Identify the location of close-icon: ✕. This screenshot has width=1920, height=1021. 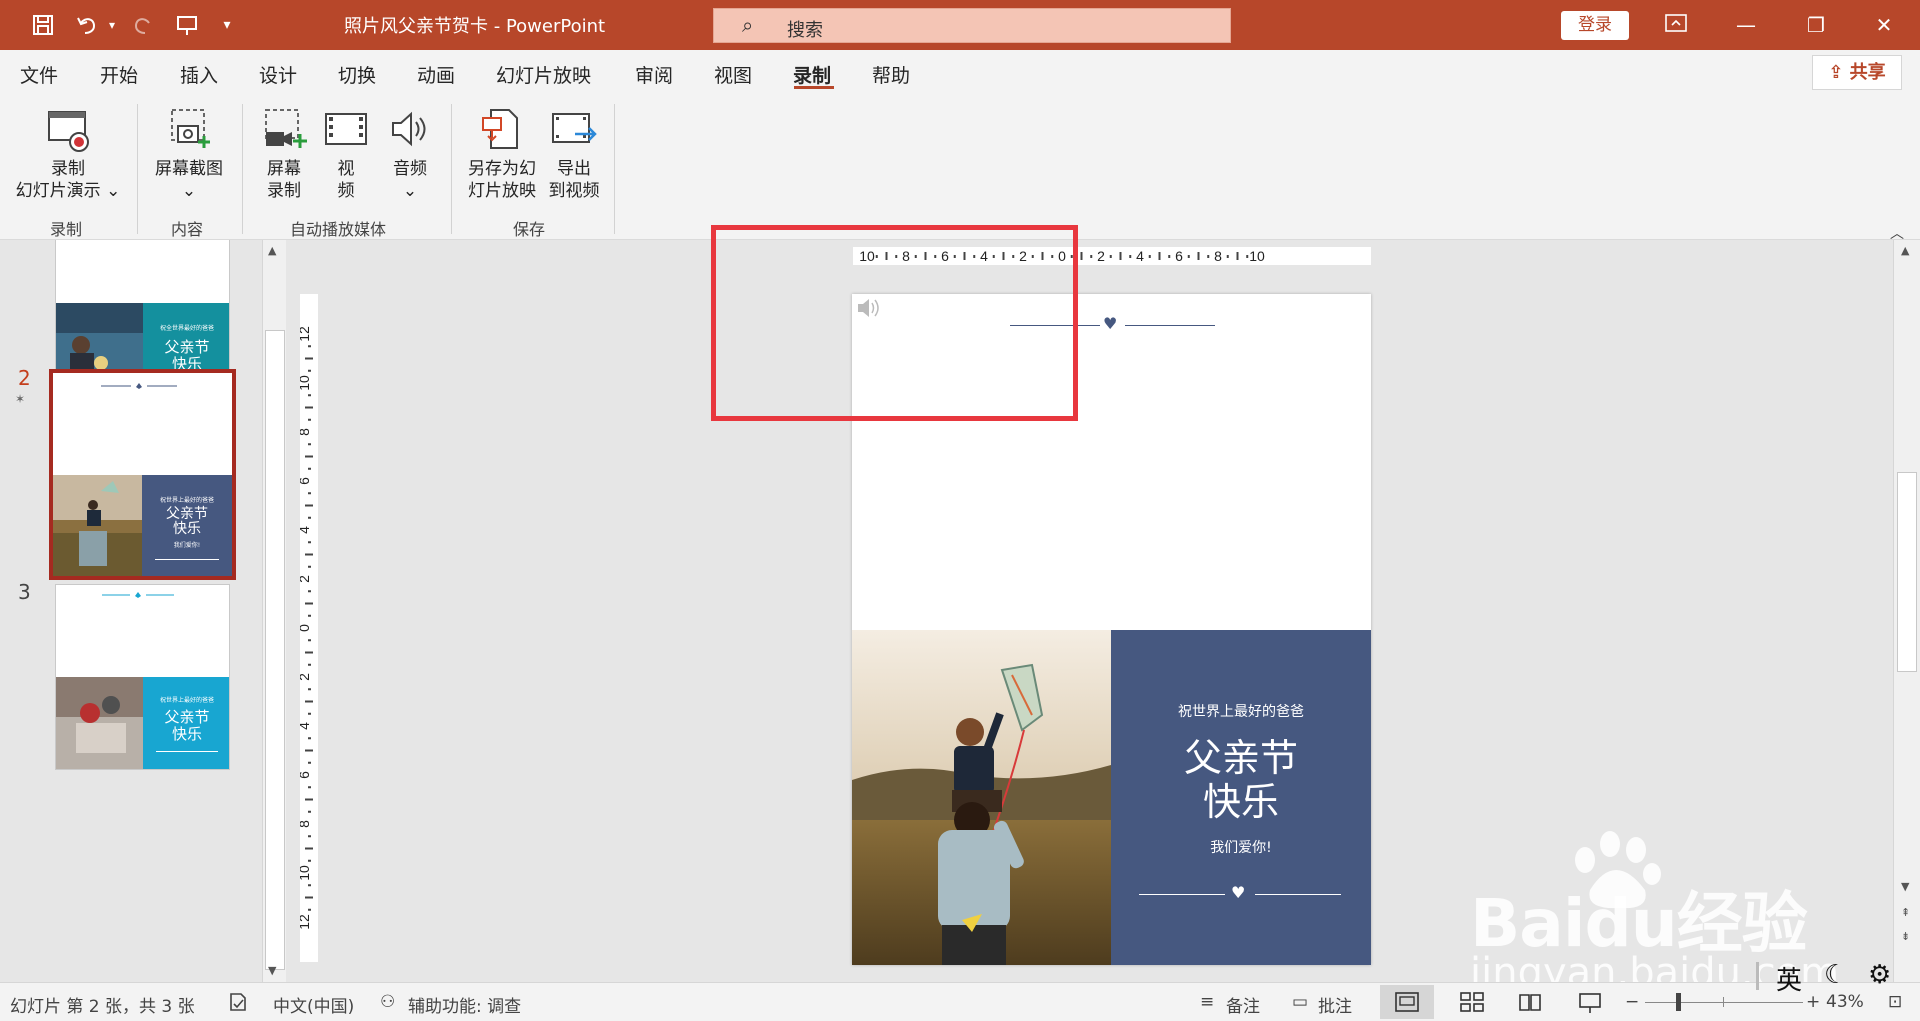
(1884, 25).